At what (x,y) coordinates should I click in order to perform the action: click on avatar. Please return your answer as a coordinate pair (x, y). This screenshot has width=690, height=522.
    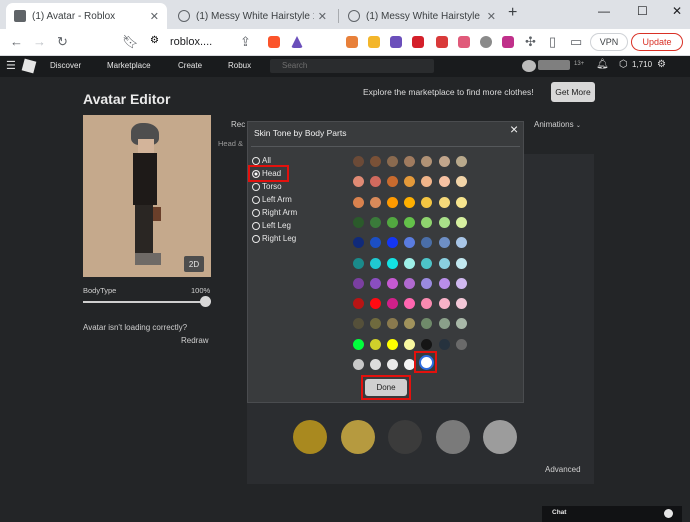
    Looking at the image, I should click on (529, 66).